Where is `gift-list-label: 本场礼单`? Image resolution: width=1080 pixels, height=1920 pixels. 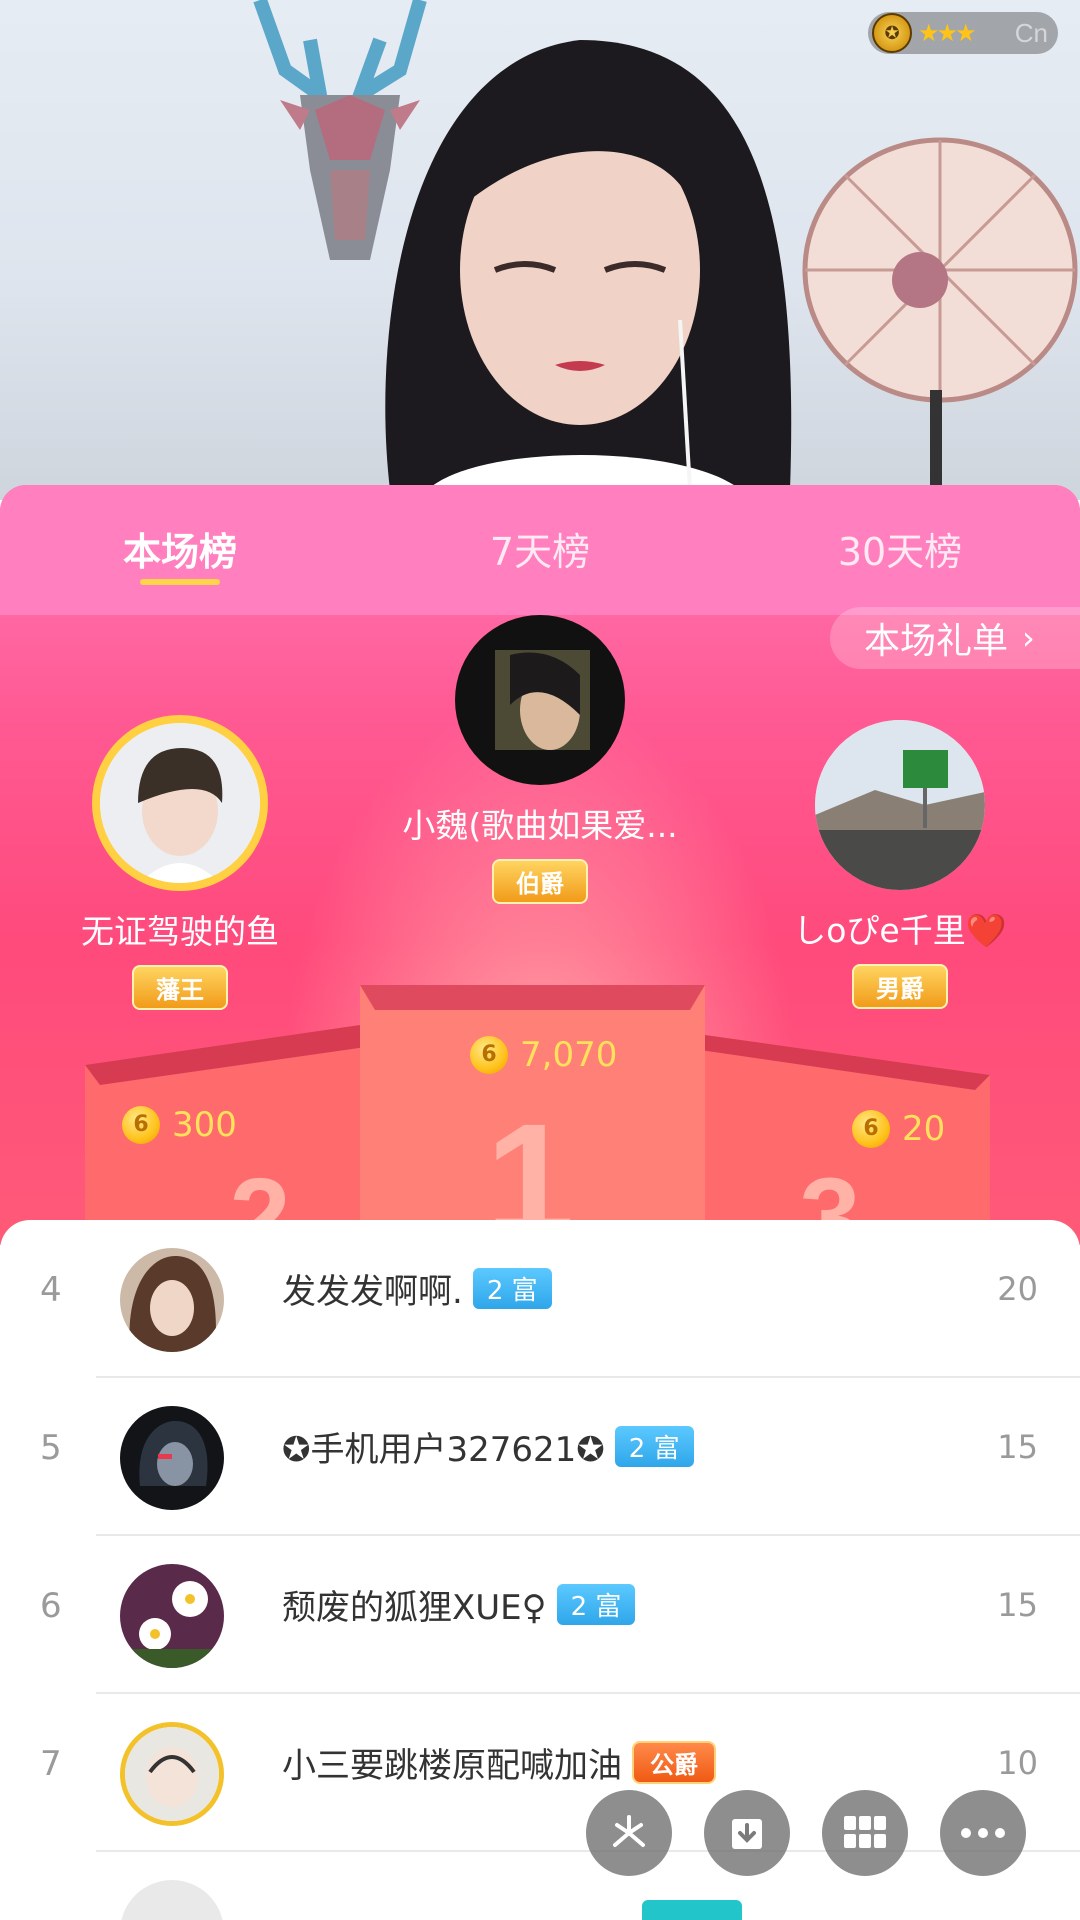
gift-list-label: 本场礼单 is located at coordinates (936, 641).